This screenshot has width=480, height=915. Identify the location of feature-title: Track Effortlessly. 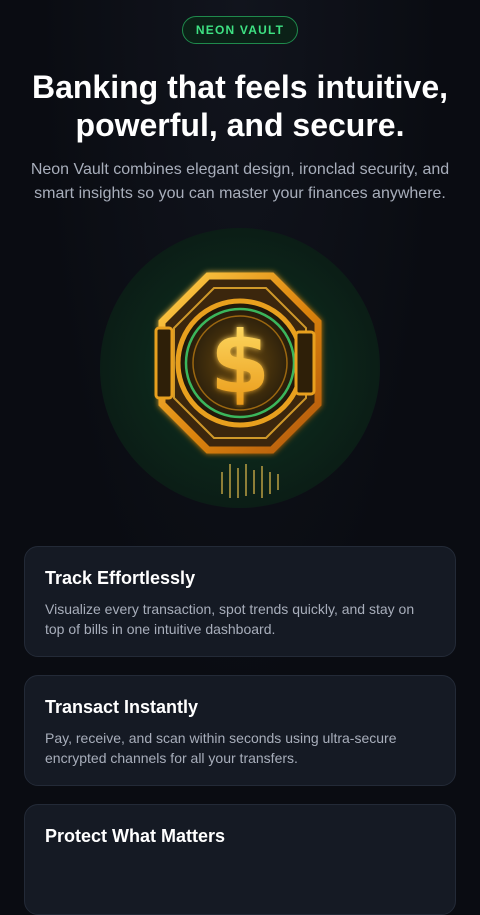
(120, 578).